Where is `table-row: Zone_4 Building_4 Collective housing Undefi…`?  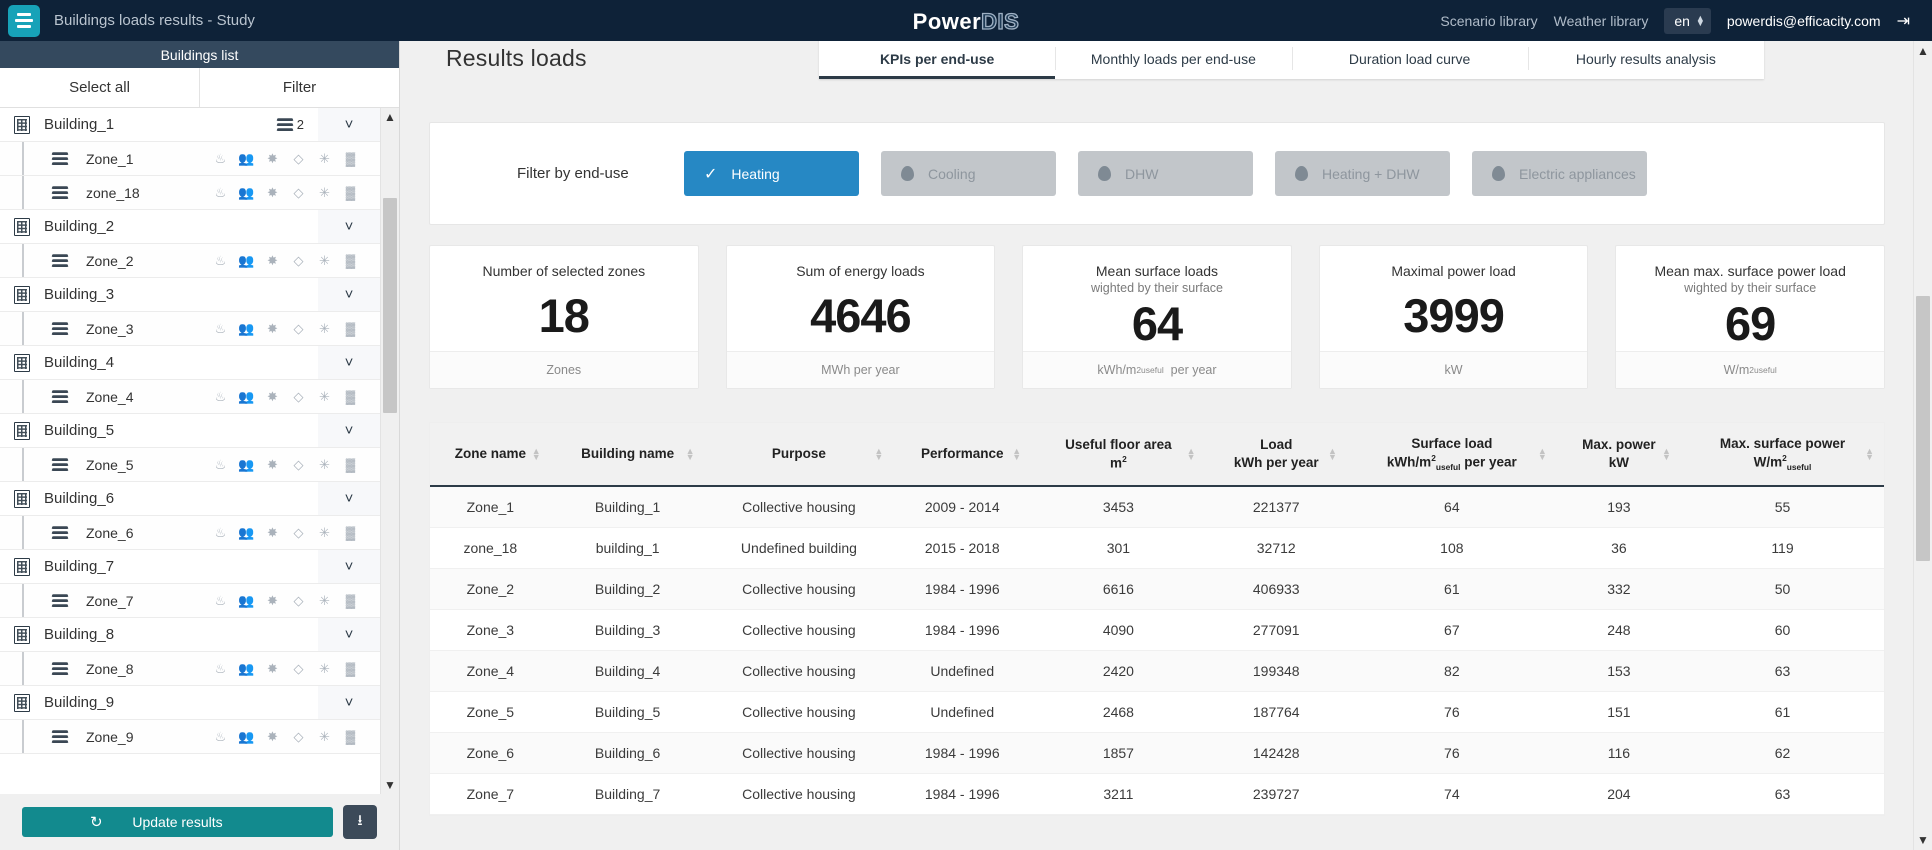 table-row: Zone_4 Building_4 Collective housing Undefi… is located at coordinates (1157, 671).